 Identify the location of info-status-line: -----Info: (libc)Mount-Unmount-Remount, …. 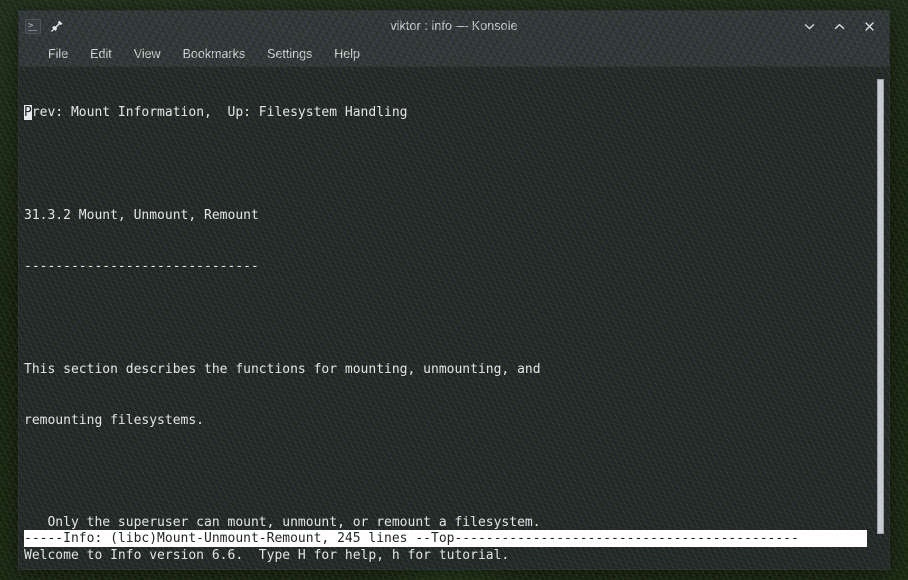
(445, 538).